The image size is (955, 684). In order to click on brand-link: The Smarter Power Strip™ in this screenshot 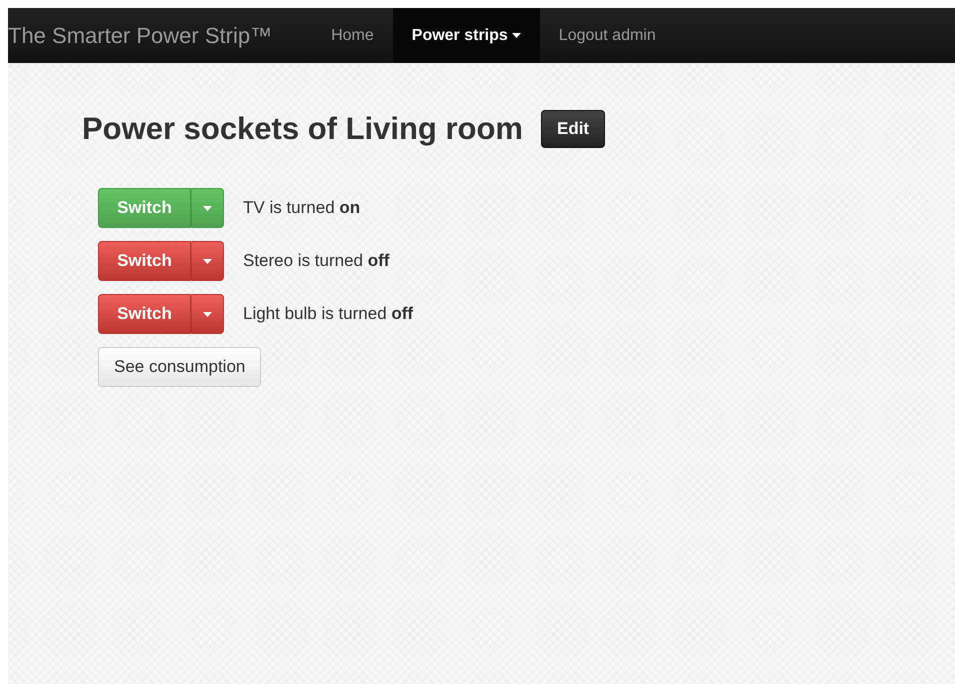, I will do `click(160, 35)`.